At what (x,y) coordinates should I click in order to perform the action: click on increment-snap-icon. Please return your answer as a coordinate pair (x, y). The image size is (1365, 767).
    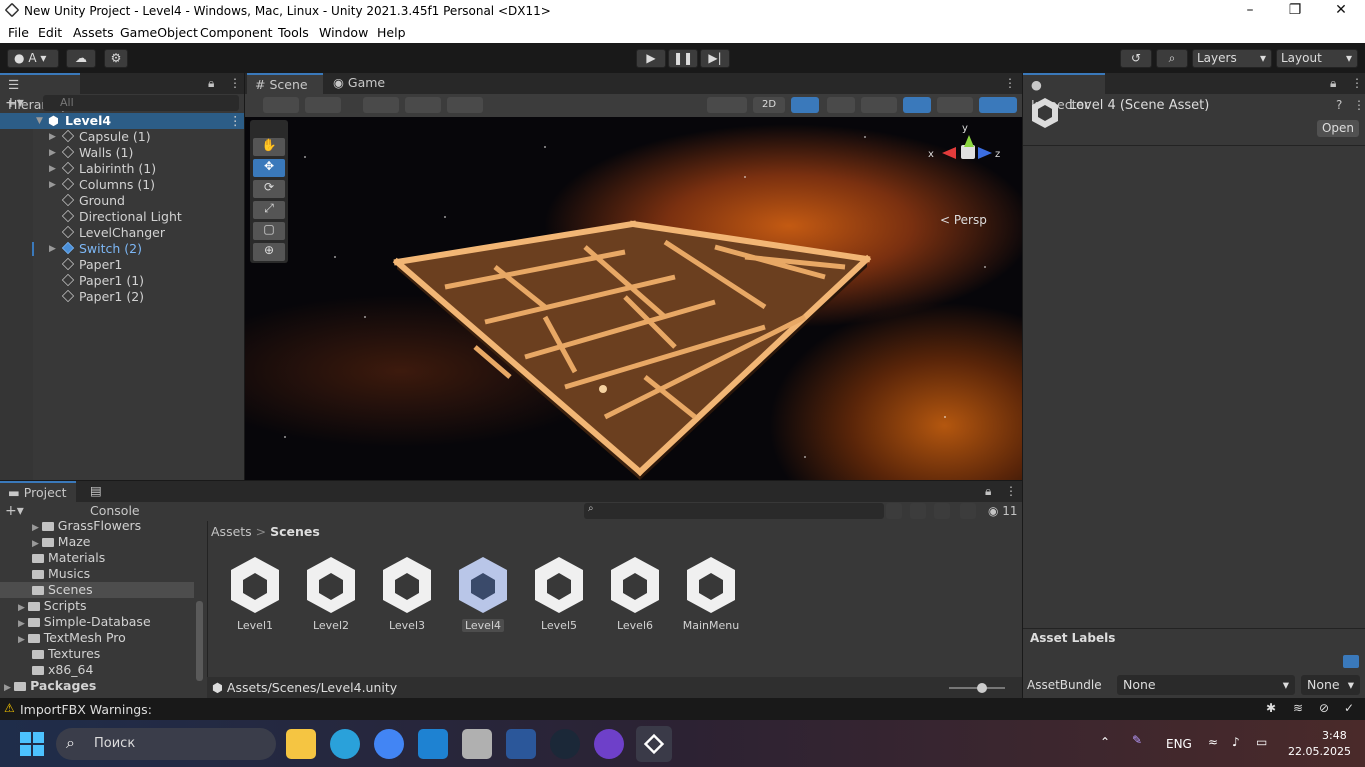
    Looking at the image, I should click on (465, 105).